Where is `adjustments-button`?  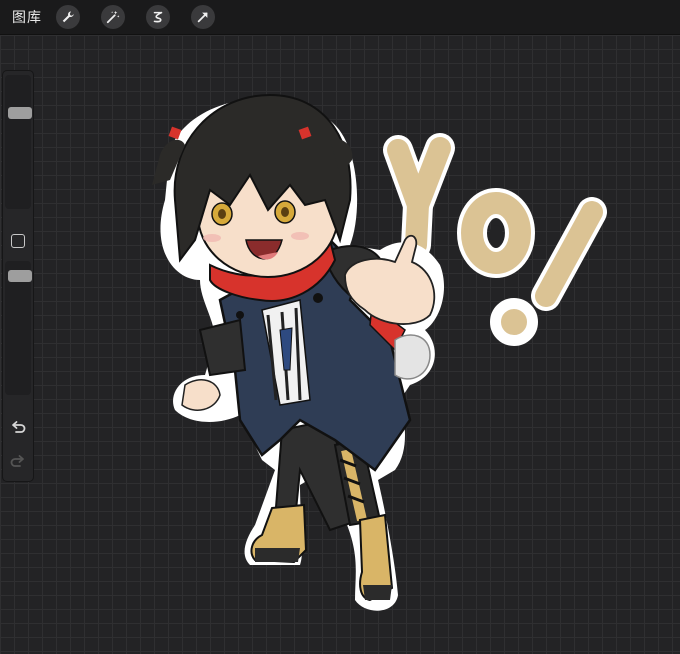
adjustments-button is located at coordinates (113, 17).